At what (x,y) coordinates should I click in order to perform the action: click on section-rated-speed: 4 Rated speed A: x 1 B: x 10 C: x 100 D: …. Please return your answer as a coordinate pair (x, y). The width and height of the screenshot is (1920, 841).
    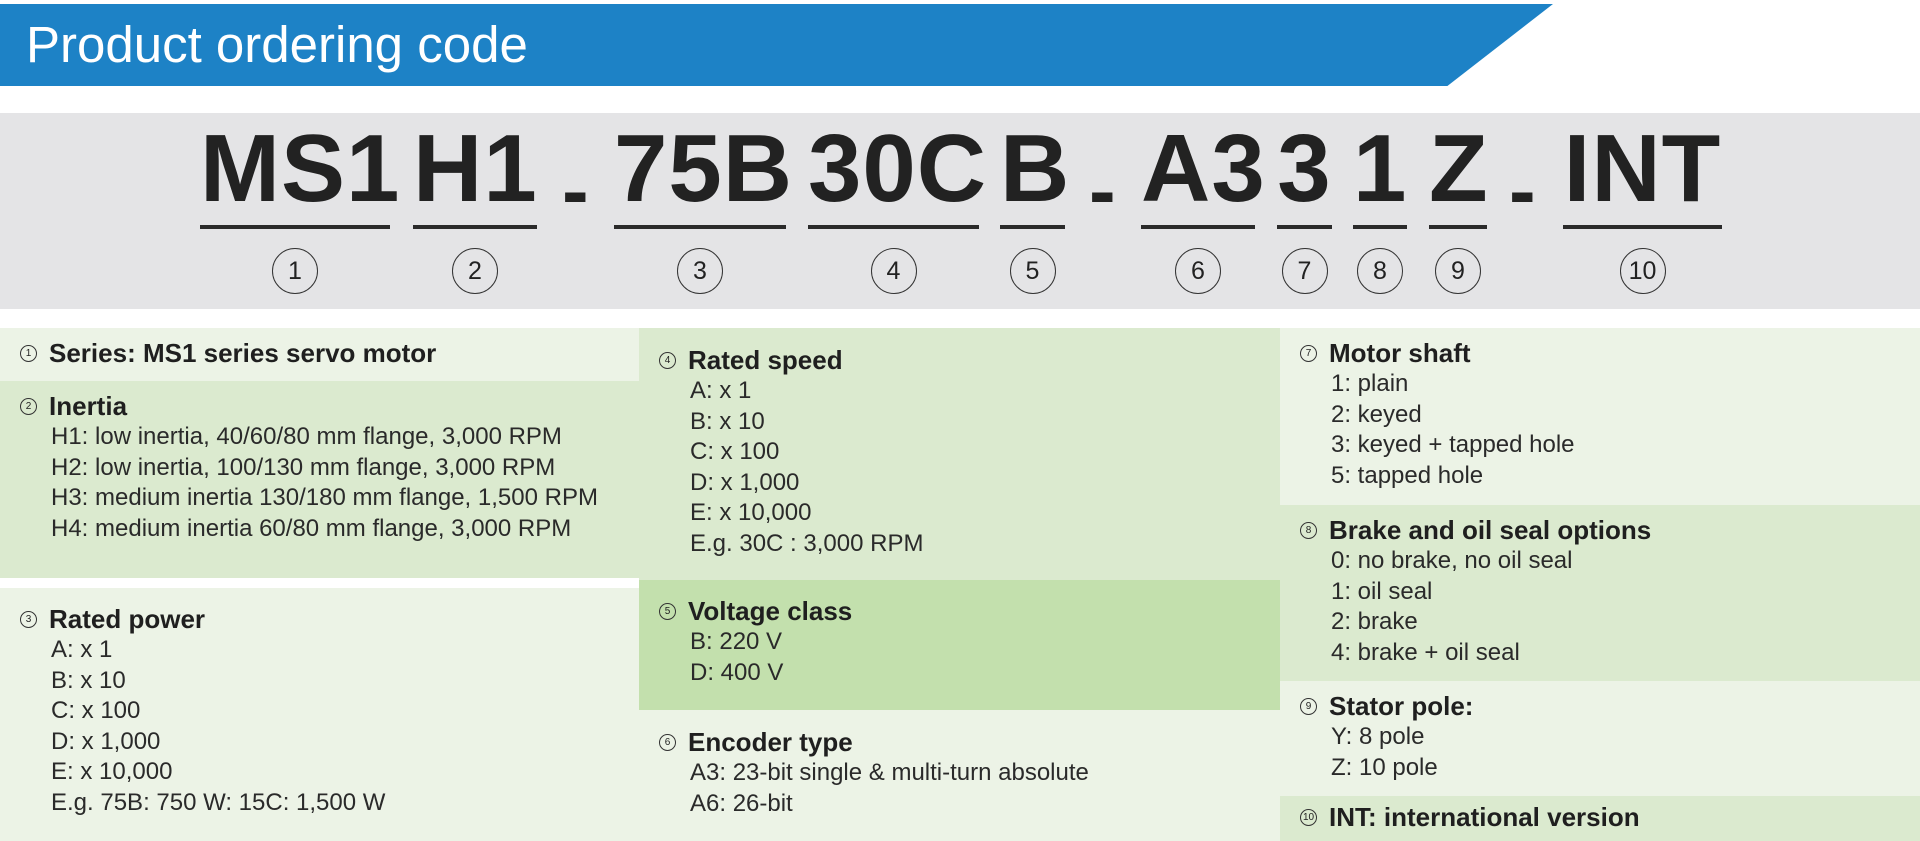
    Looking at the image, I should click on (959, 454).